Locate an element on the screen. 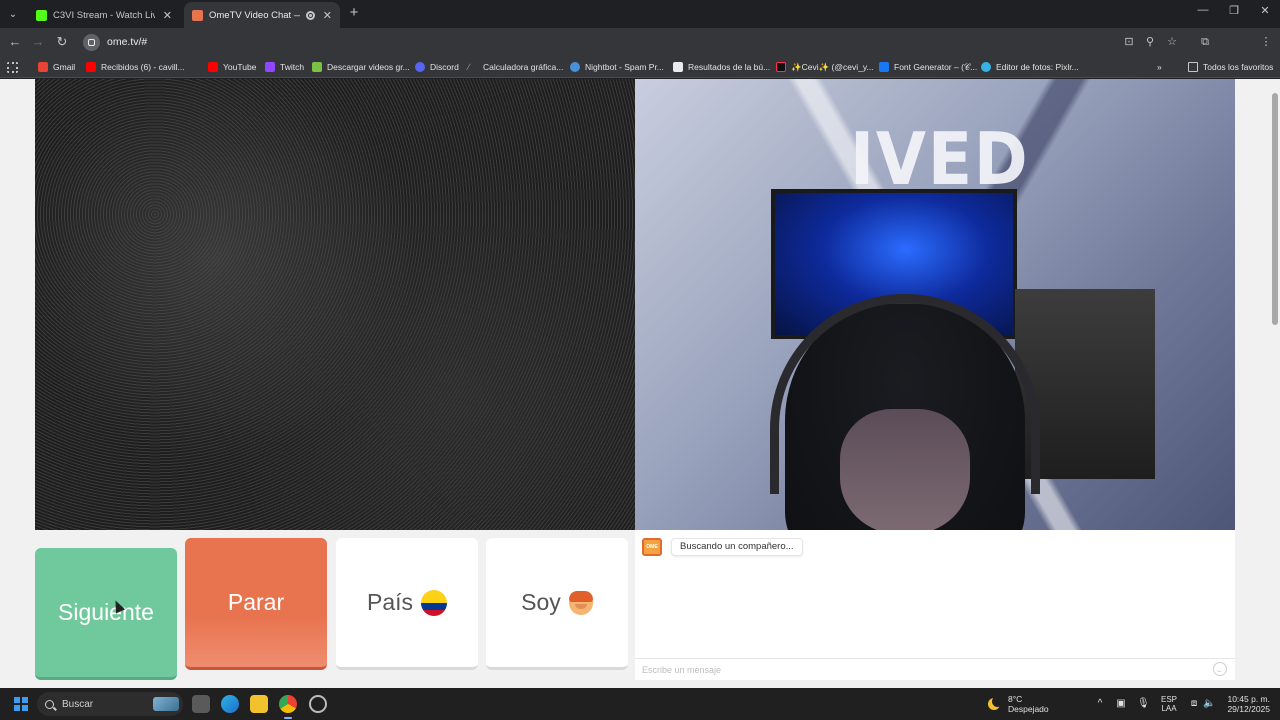 The image size is (1280, 720). chat-message-input is located at coordinates (935, 669).